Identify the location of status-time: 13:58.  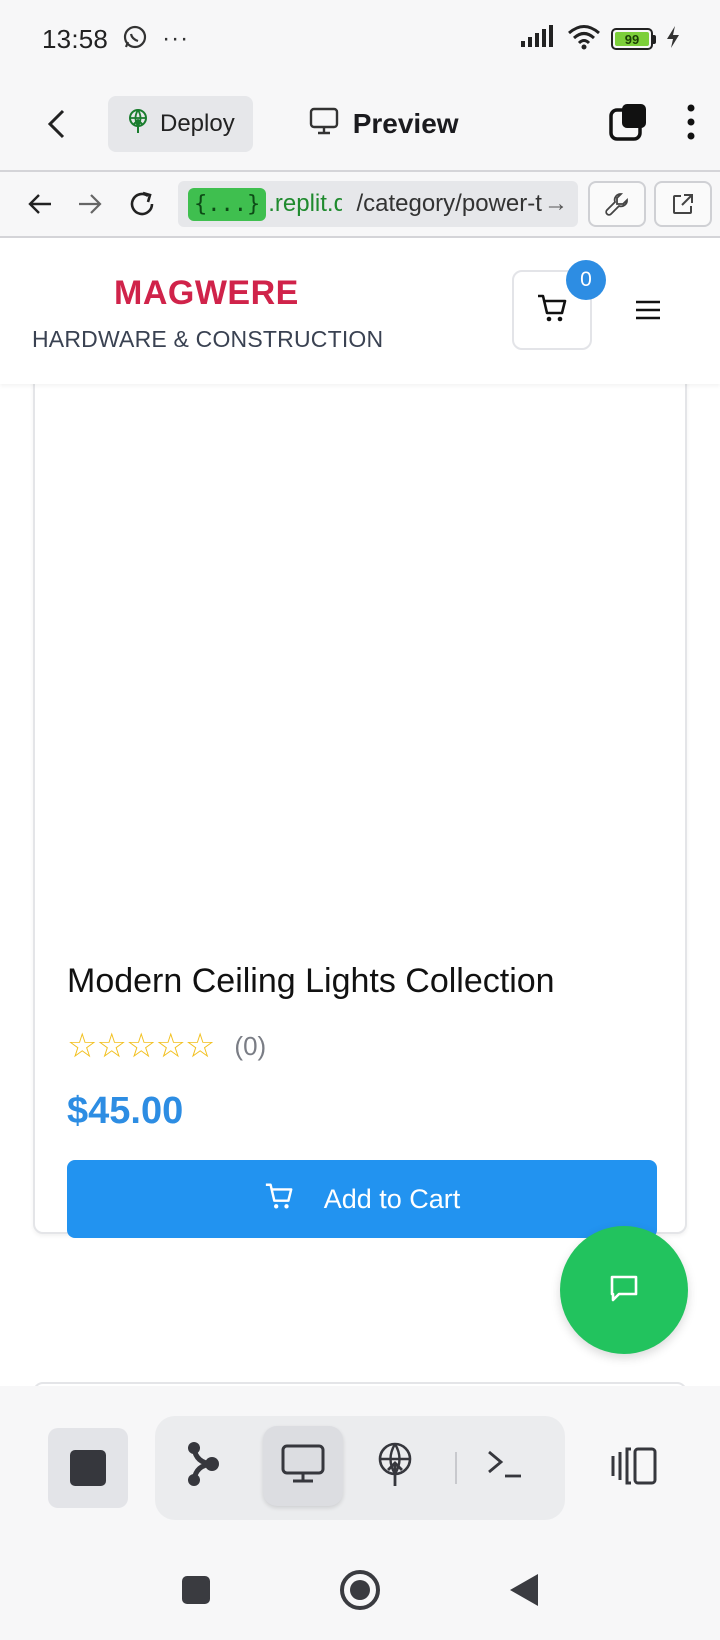
(75, 38).